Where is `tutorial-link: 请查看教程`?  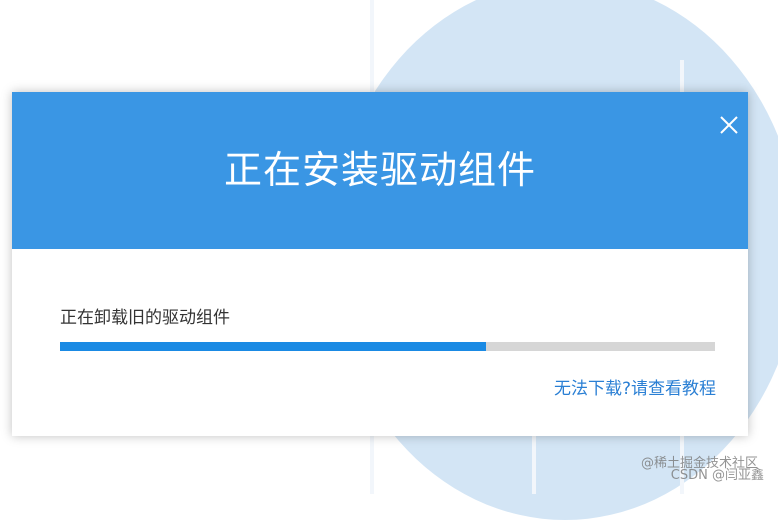 tutorial-link: 请查看教程 is located at coordinates (673, 389).